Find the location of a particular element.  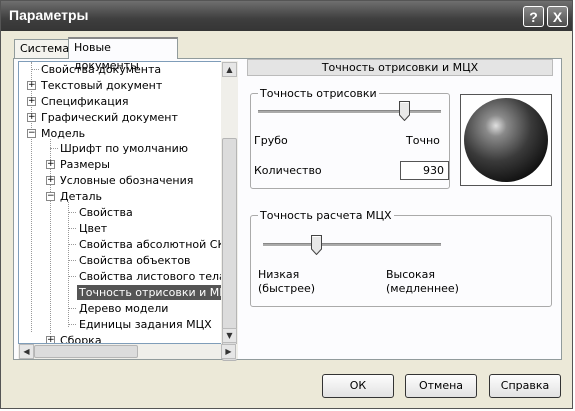

tree-item-graphic-document: Графический документ is located at coordinates (109, 117).